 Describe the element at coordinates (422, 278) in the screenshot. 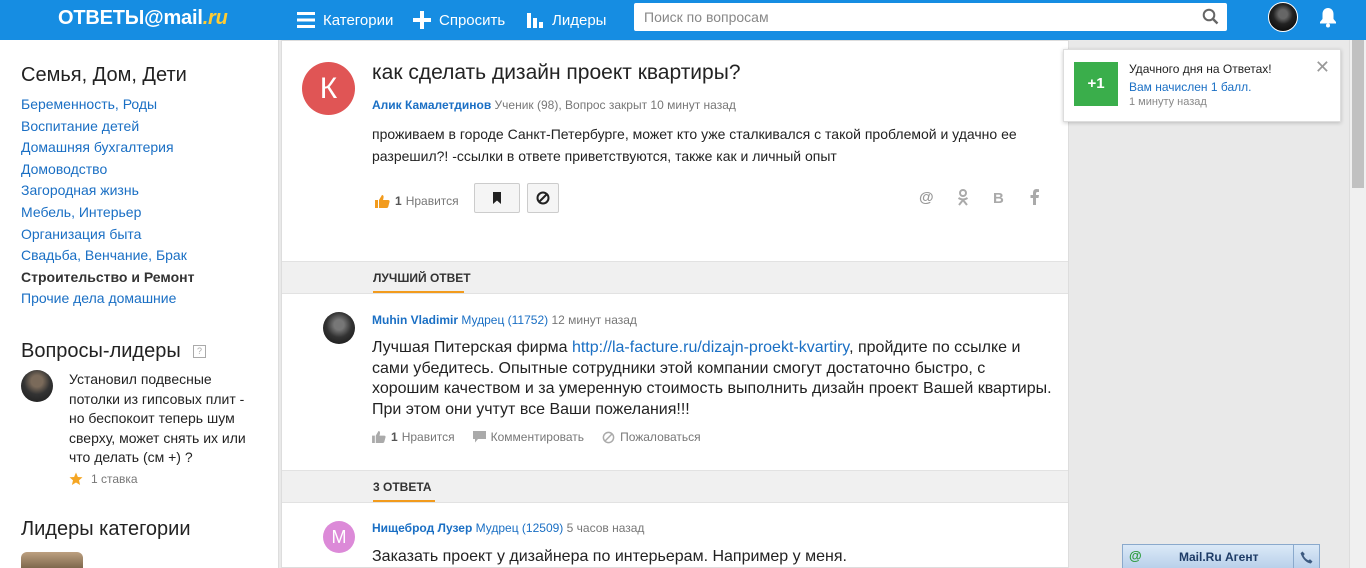

I see `best-answer-label: Лучший ответ` at that location.